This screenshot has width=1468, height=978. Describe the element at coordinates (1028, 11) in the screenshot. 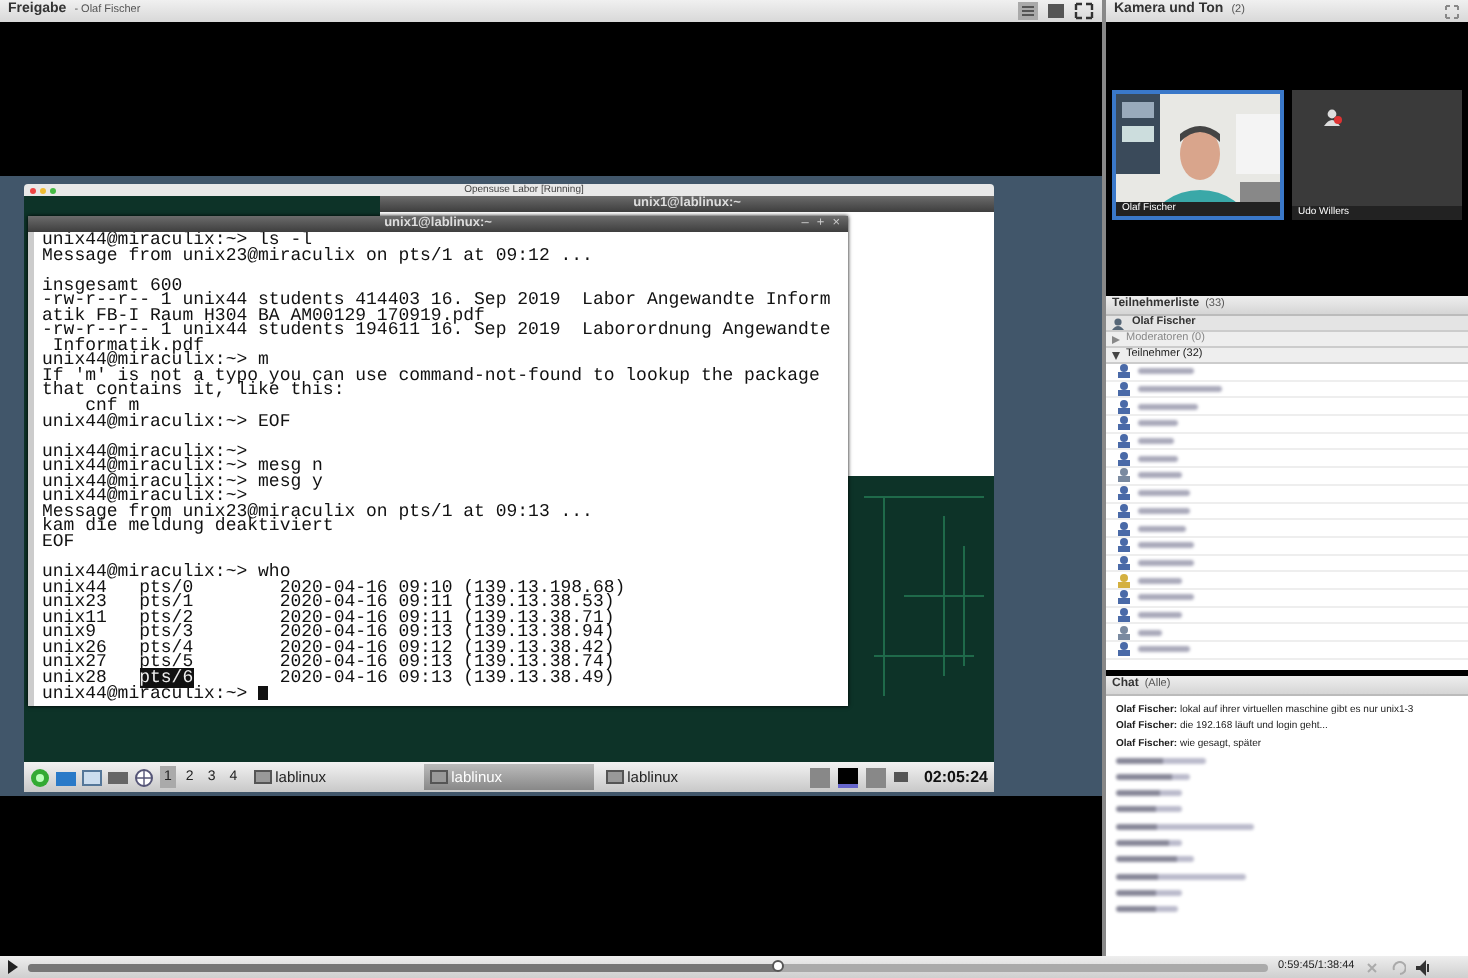

I see `list-view-icon` at that location.